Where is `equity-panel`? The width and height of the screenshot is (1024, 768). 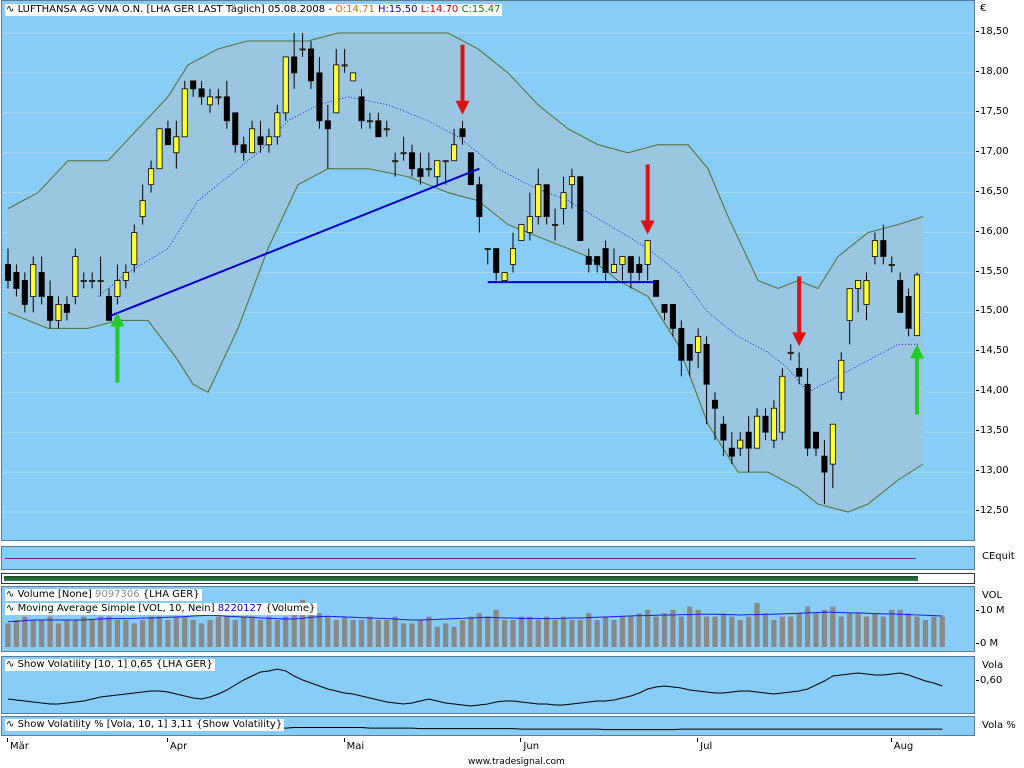 equity-panel is located at coordinates (488, 558).